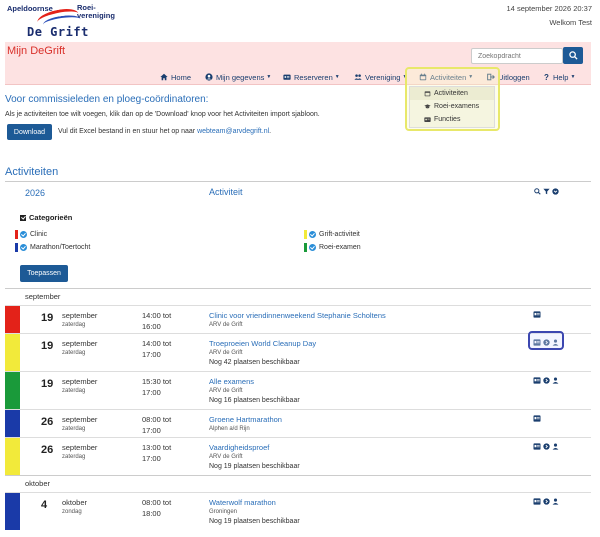 The width and height of the screenshot is (600, 537). I want to click on filter-icon, so click(546, 191).